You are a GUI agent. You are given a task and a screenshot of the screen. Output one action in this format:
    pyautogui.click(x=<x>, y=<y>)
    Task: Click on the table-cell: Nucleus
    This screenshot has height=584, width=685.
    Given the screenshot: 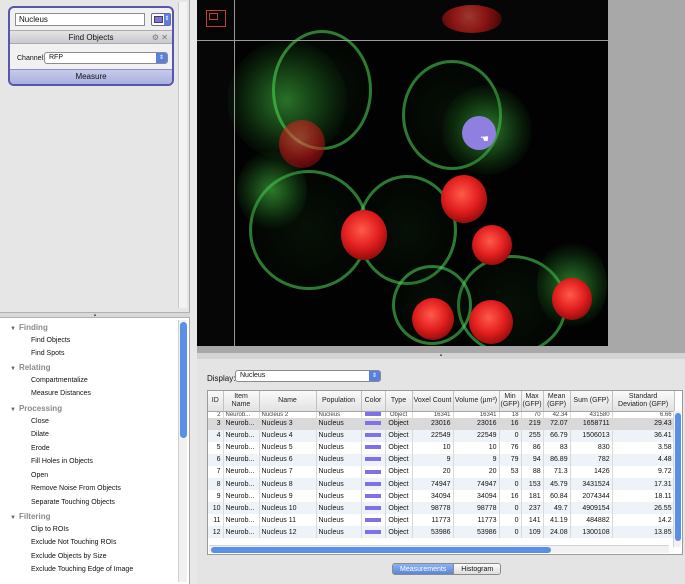 What is the action you would take?
    pyautogui.click(x=339, y=508)
    